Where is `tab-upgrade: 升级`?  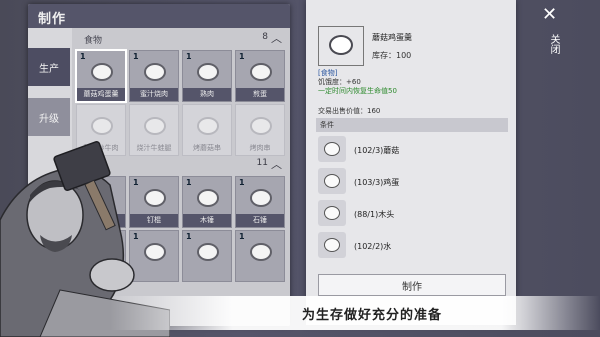 tab-upgrade: 升级 is located at coordinates (49, 117).